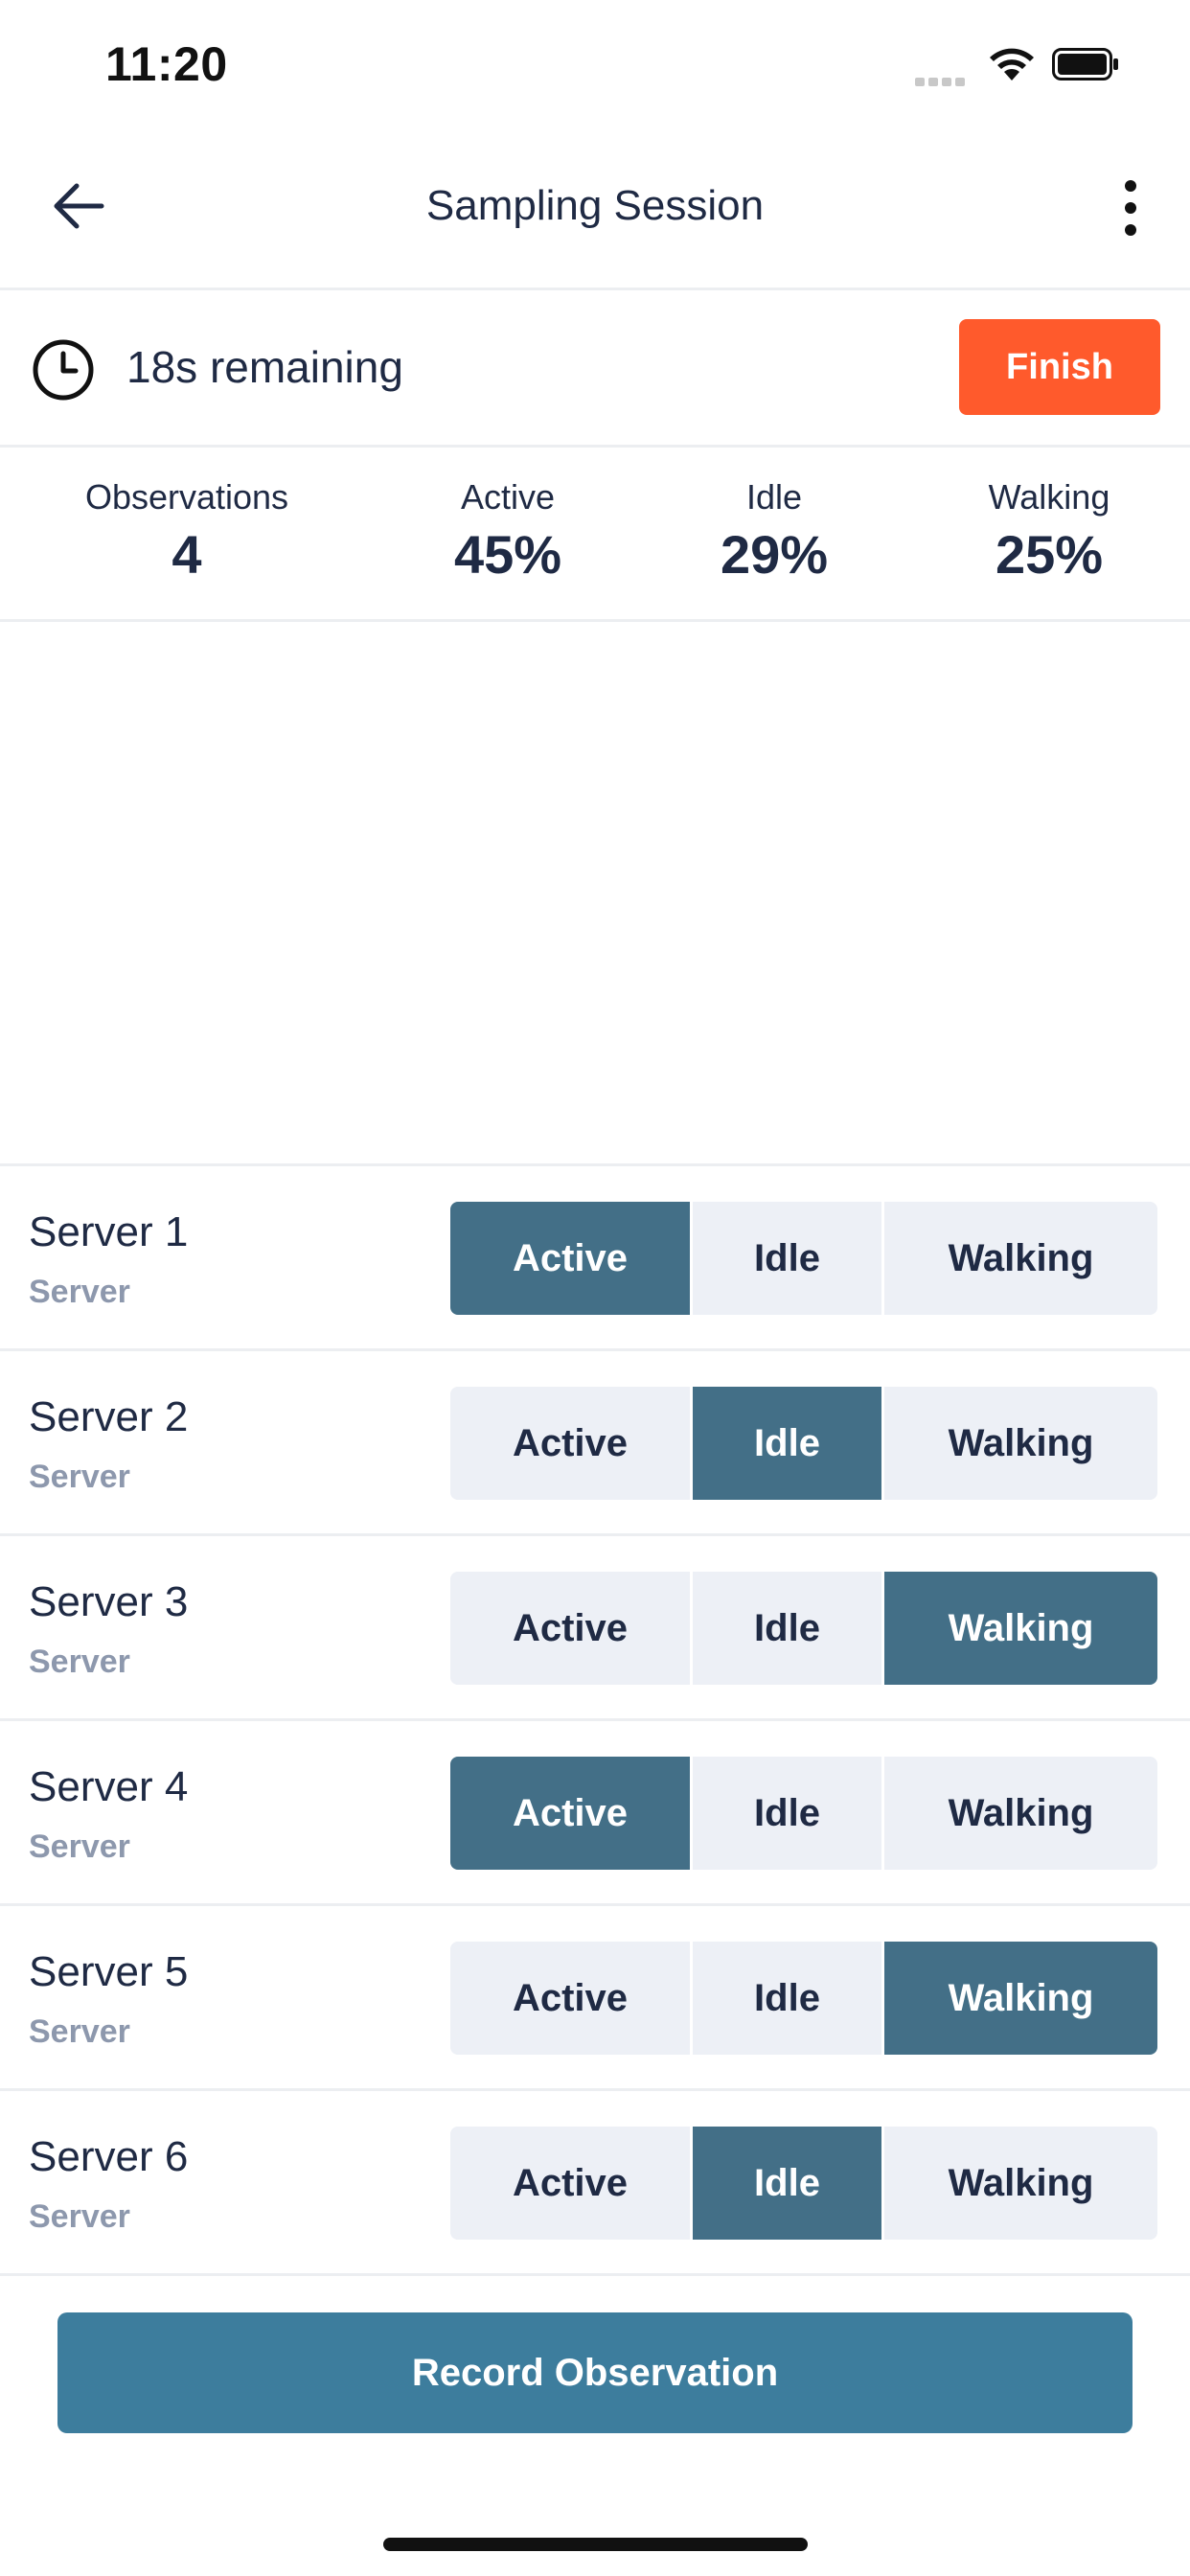 The image size is (1190, 2576). Describe the element at coordinates (1060, 367) in the screenshot. I see `finish-button: Finish` at that location.